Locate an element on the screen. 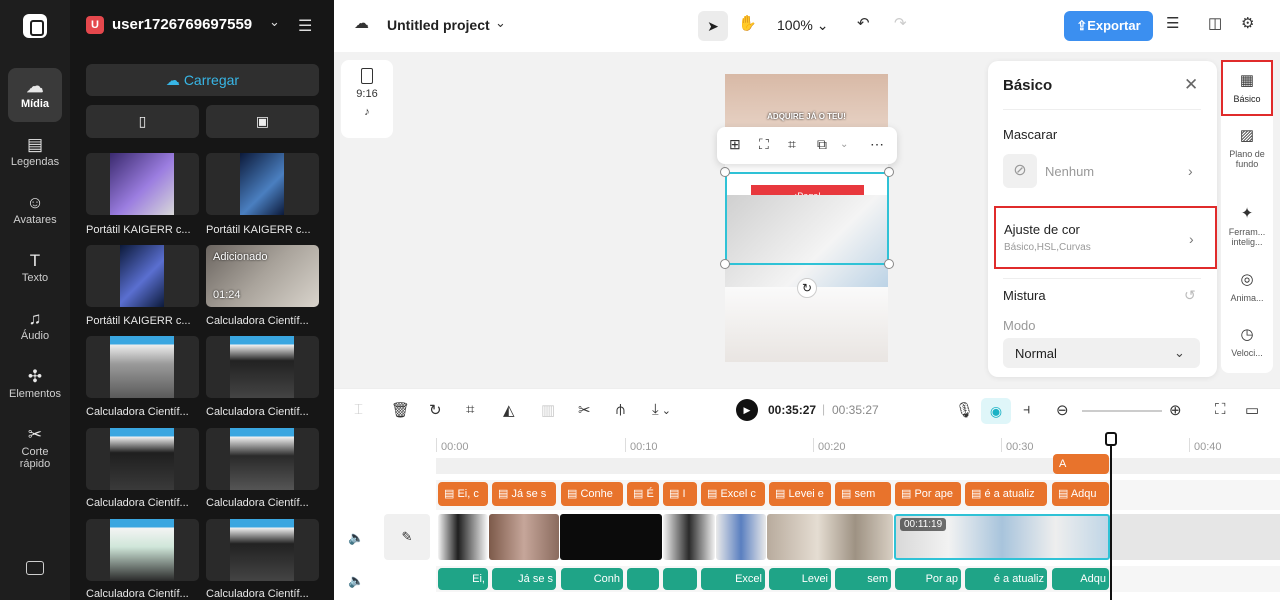 This screenshot has width=1280, height=600. audio-clip: Conh is located at coordinates (592, 579).